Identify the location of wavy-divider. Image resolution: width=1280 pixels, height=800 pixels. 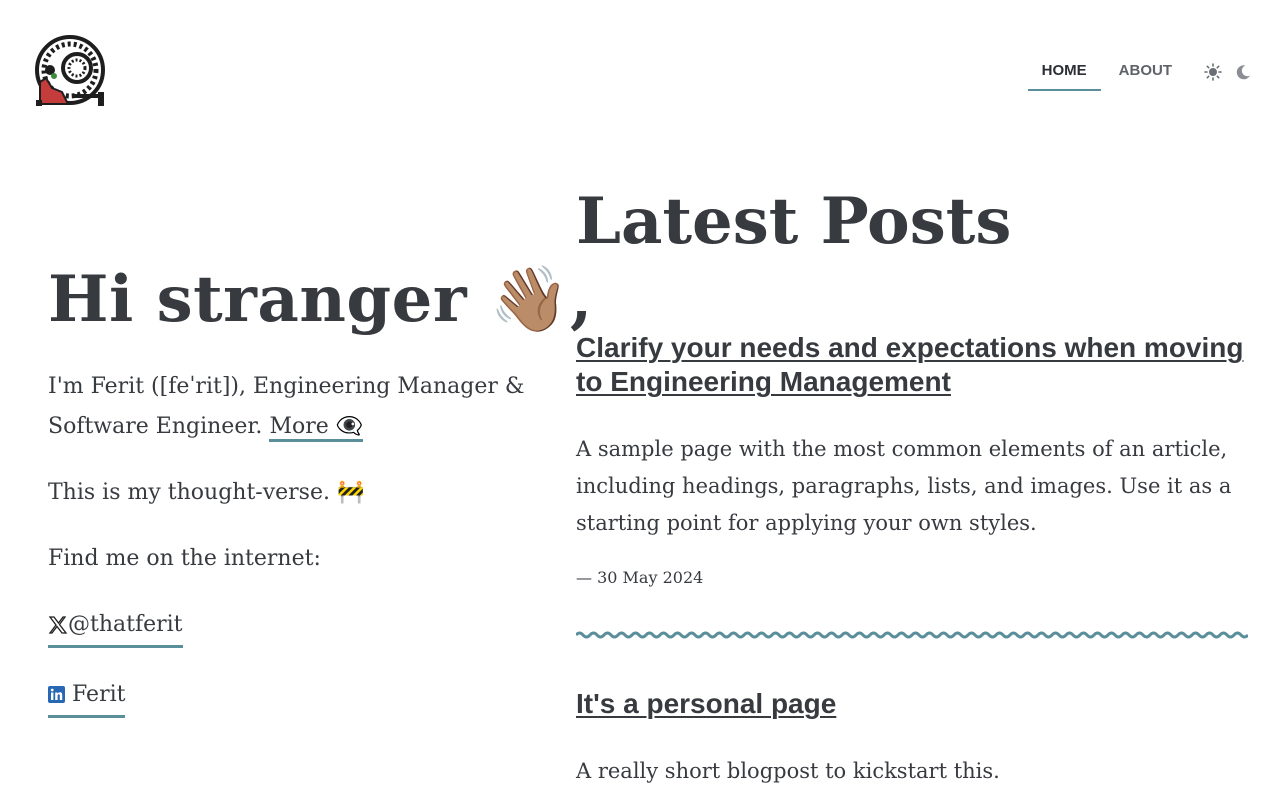
(912, 635).